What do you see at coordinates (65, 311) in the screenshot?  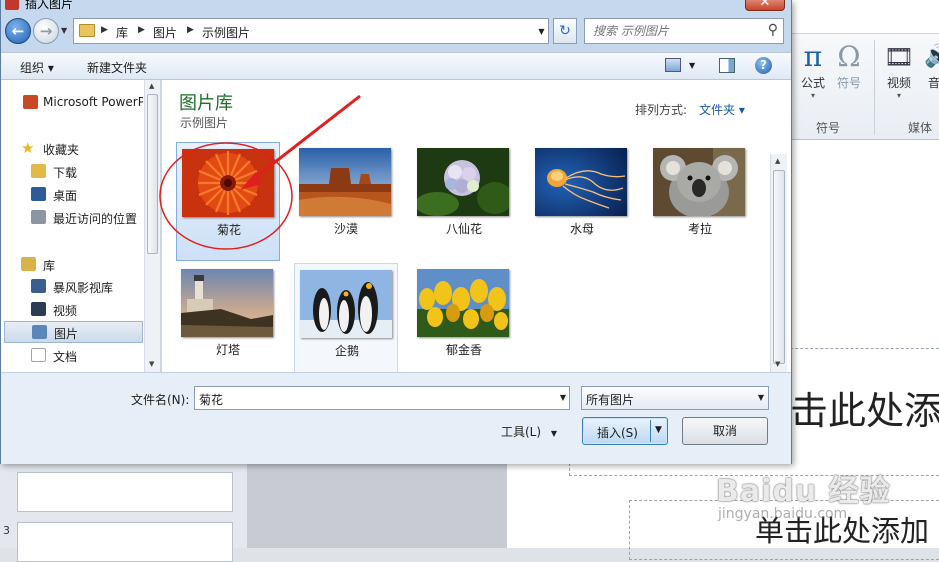 I see `nav-item-label: 视频` at bounding box center [65, 311].